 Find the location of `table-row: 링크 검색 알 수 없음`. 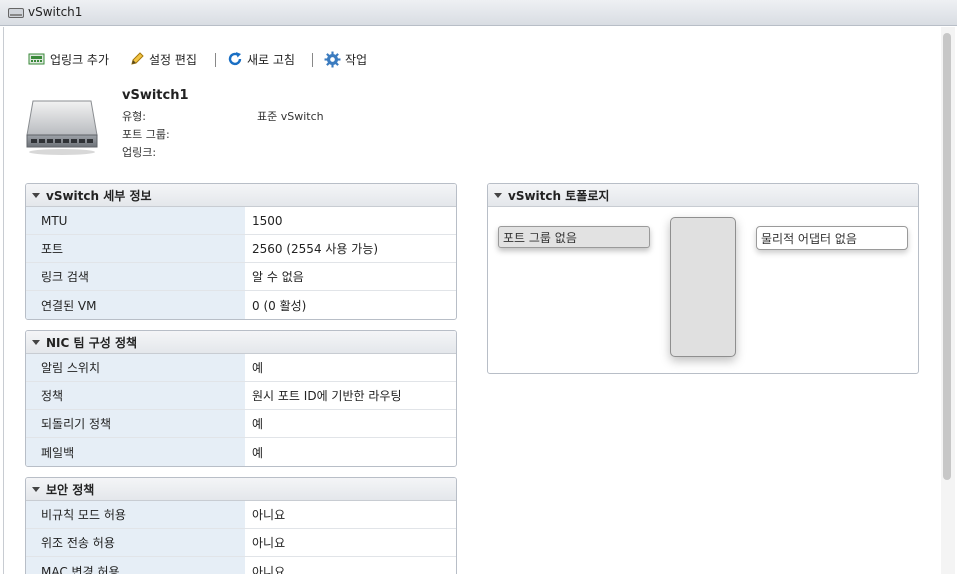

table-row: 링크 검색 알 수 없음 is located at coordinates (241, 277).